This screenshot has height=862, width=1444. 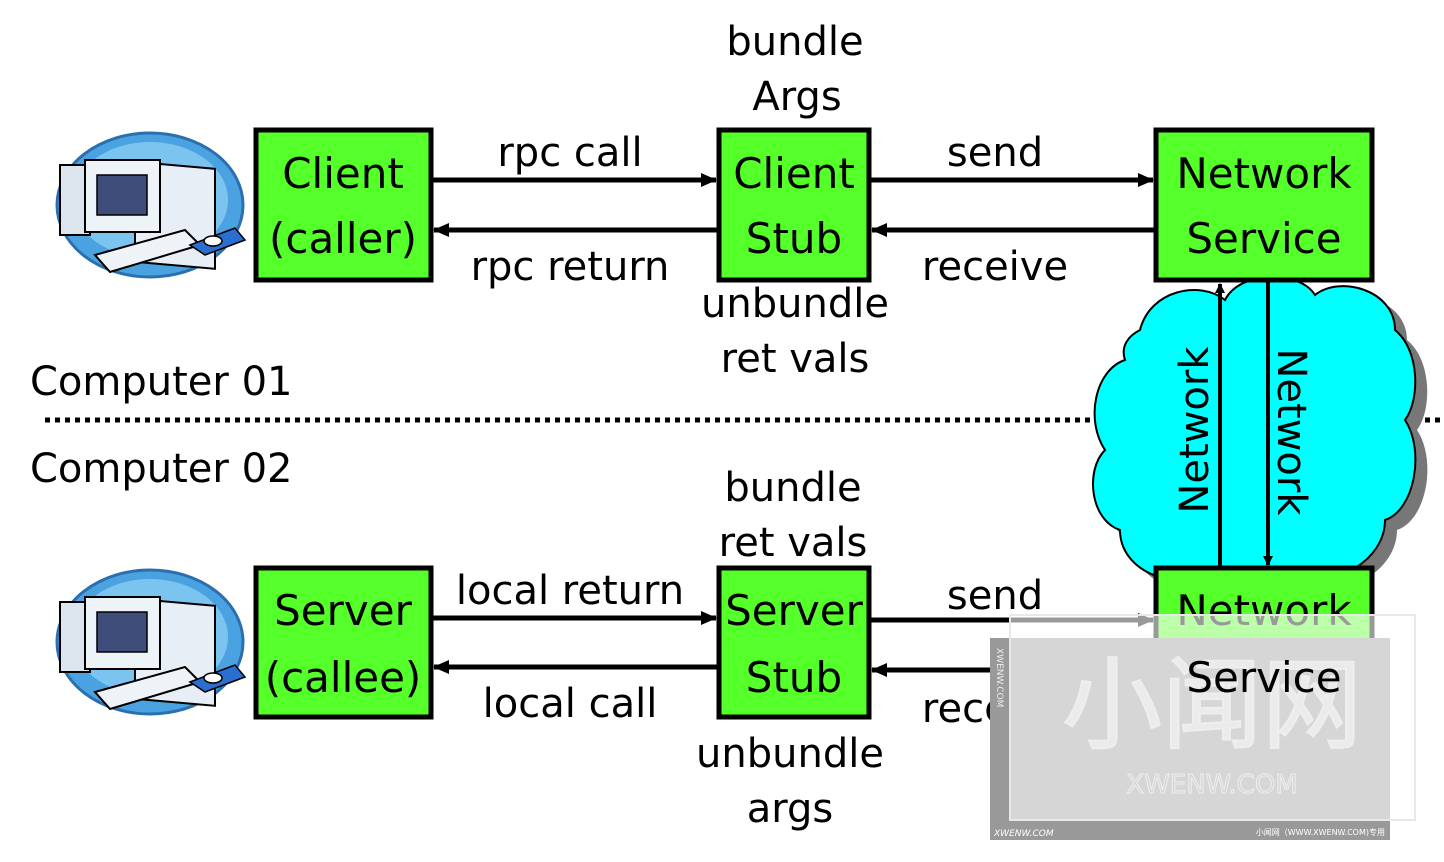 What do you see at coordinates (794, 677) in the screenshot?
I see `server-stub-line2: Stub` at bounding box center [794, 677].